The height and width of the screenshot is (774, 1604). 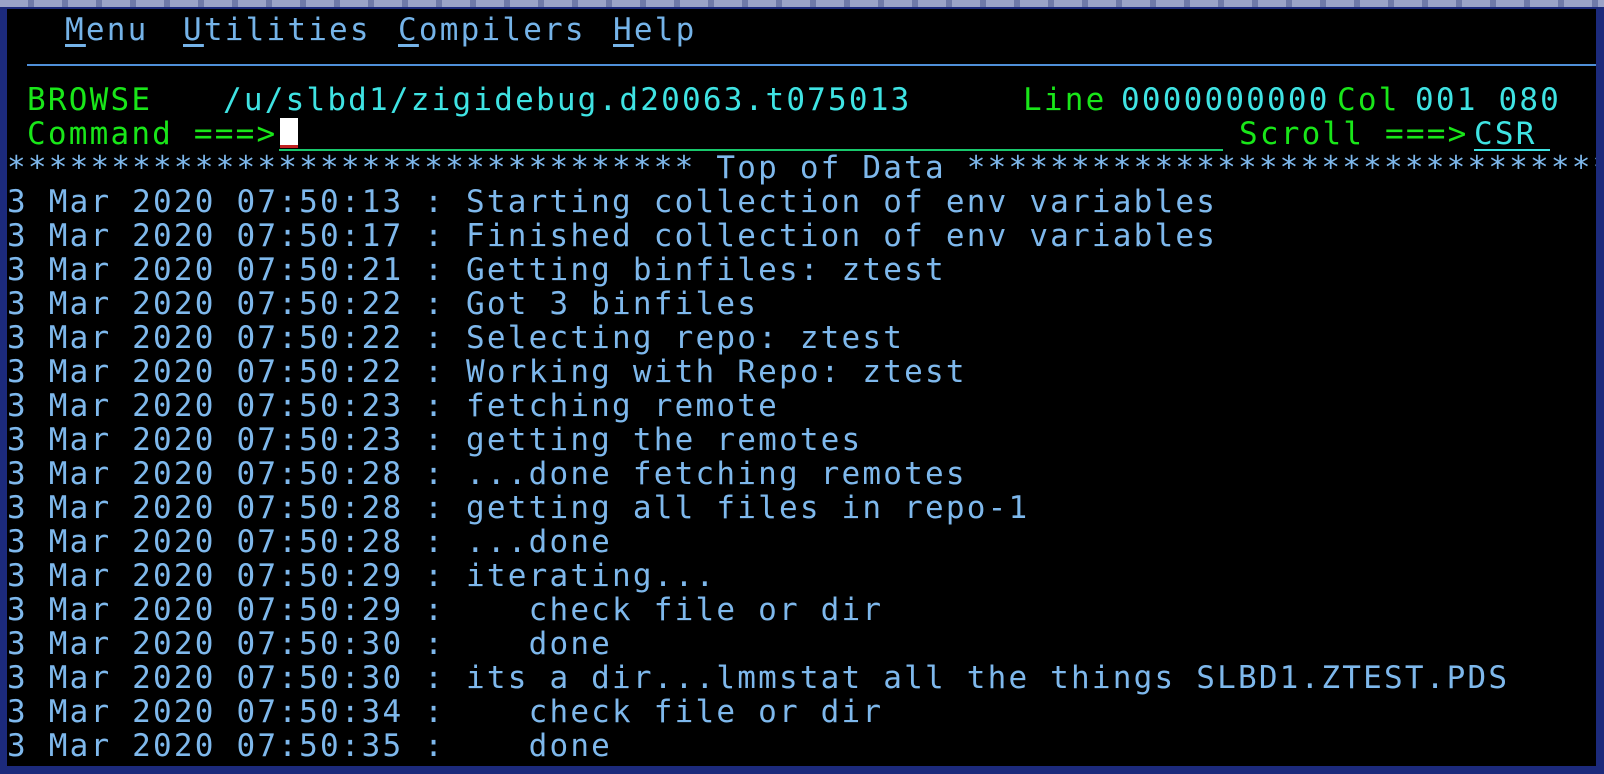 I want to click on column-range: 001 080, so click(x=1488, y=100).